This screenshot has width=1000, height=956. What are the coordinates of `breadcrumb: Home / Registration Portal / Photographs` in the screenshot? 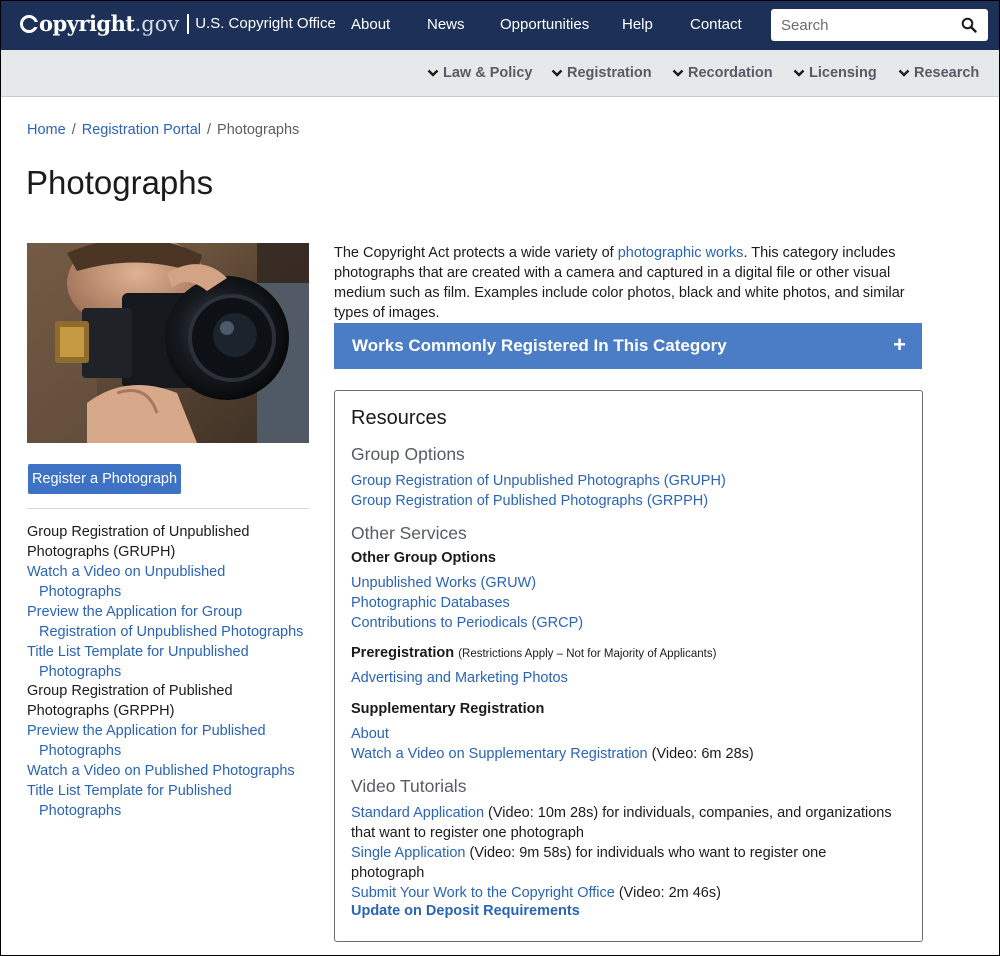 It's located at (163, 130).